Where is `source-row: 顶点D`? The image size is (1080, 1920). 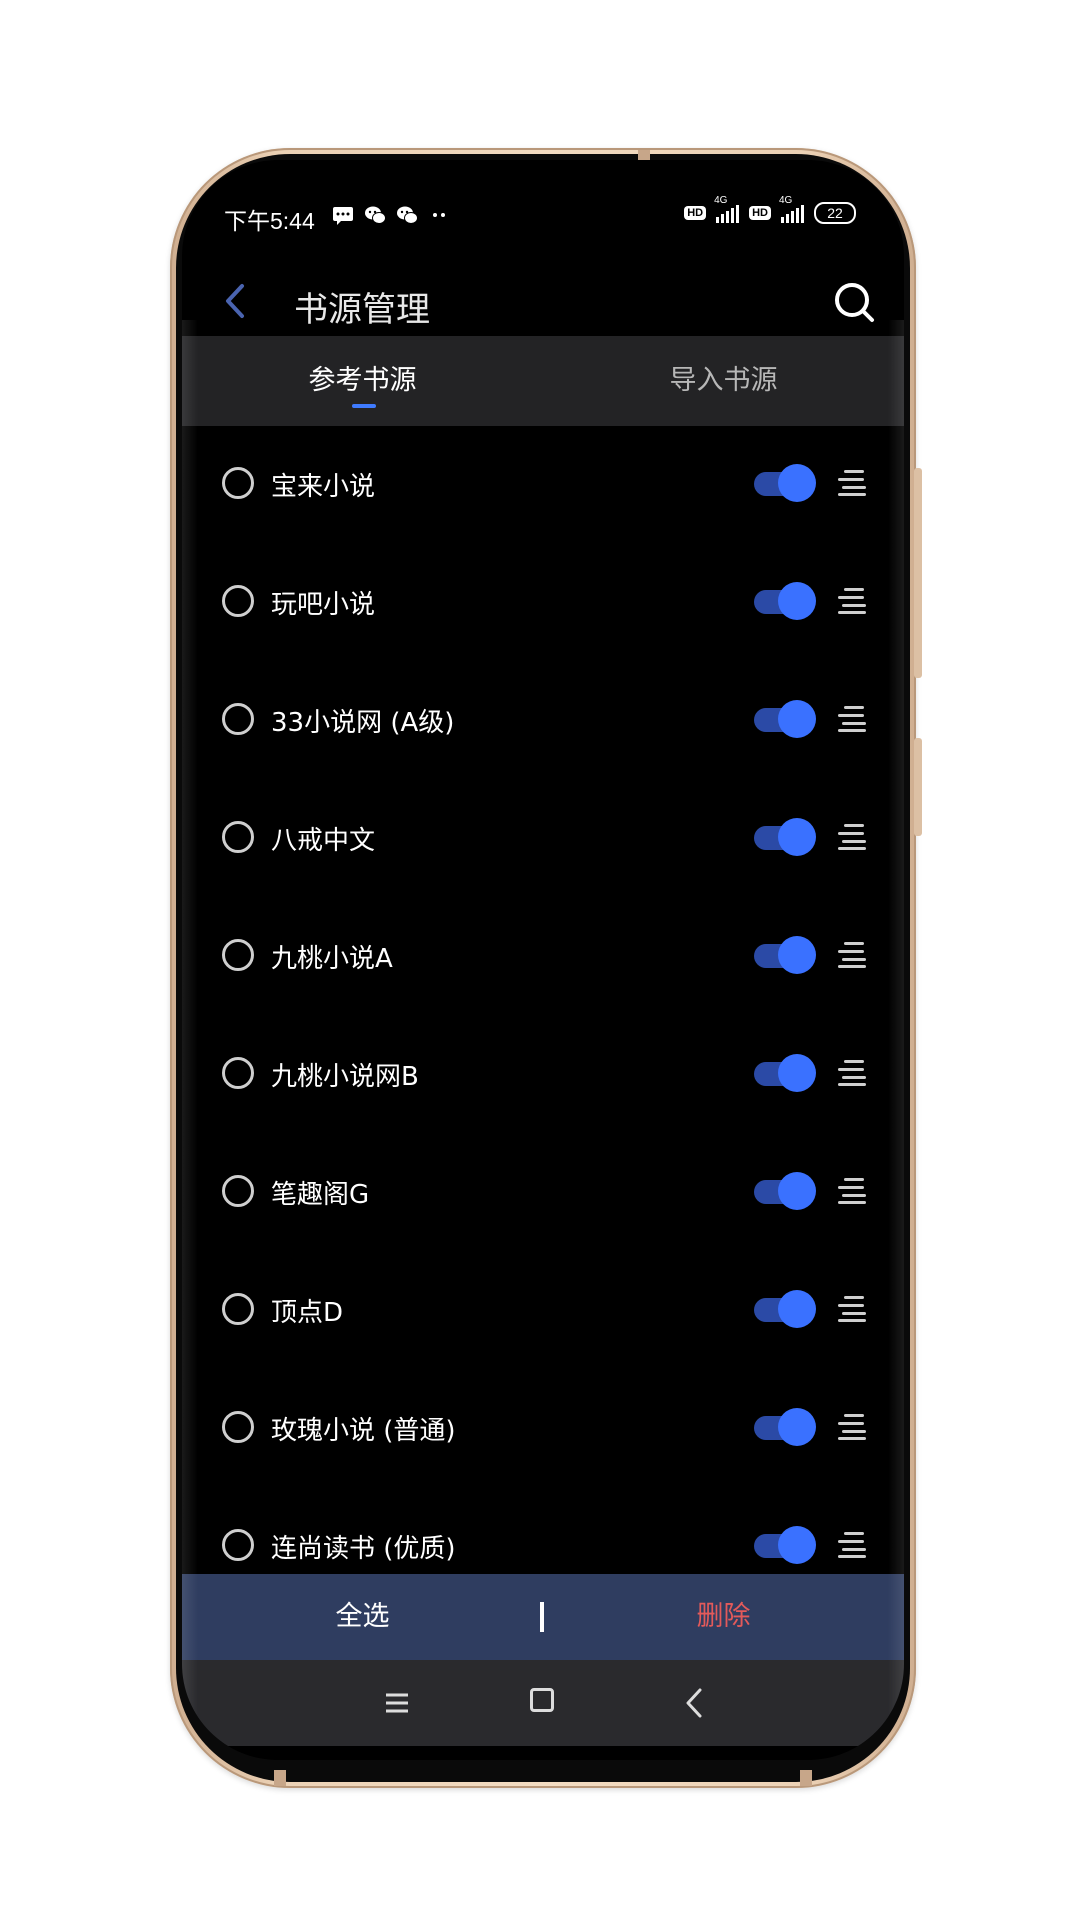
source-row: 顶点D is located at coordinates (543, 1311).